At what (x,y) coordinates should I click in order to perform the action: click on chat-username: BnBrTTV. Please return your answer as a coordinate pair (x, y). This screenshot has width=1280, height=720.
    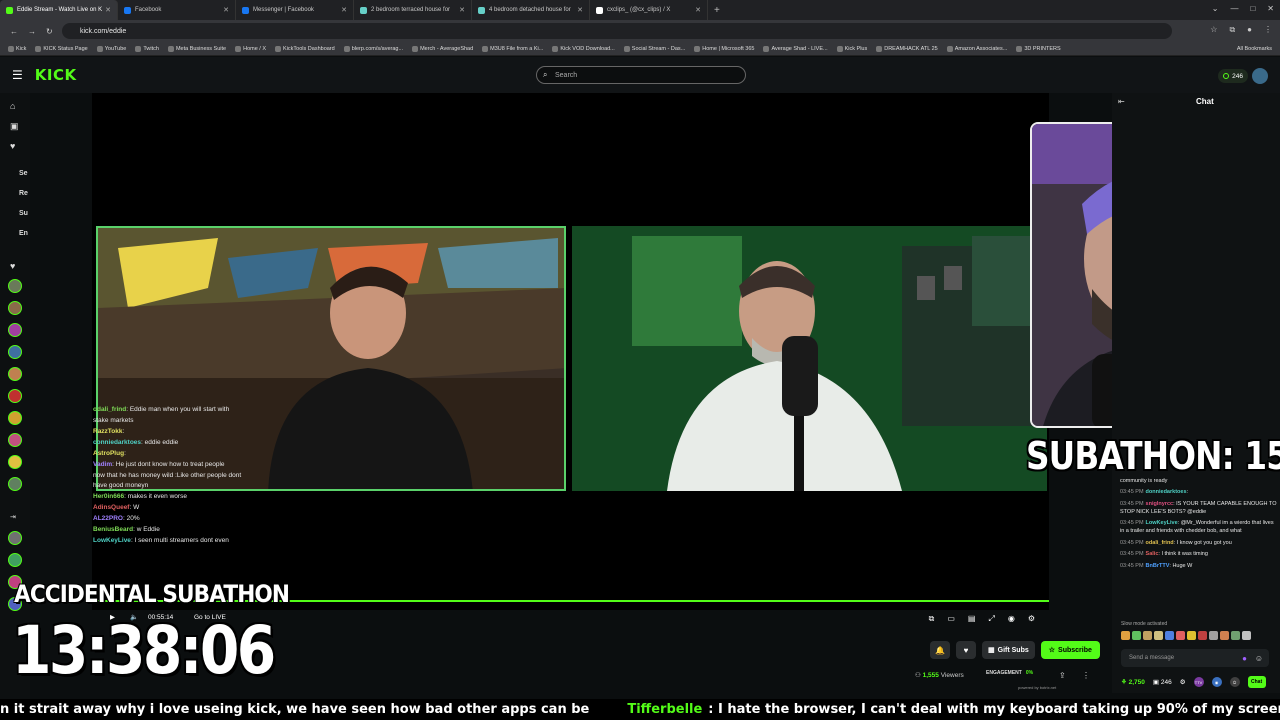
    Looking at the image, I should click on (1158, 566).